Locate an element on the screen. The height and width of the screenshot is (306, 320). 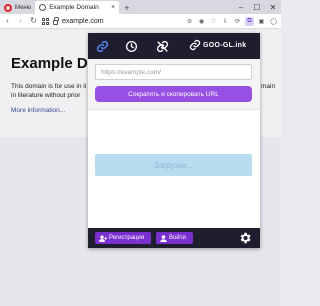
shorten-form: Сократить и скопировать URL is located at coordinates (174, 84).